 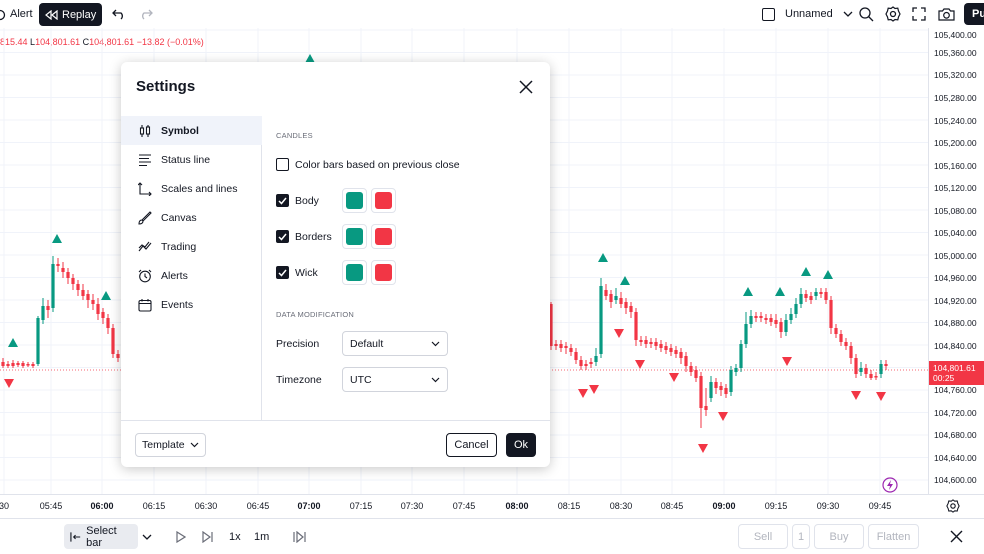 I want to click on speed-button: 1x, so click(x=235, y=536).